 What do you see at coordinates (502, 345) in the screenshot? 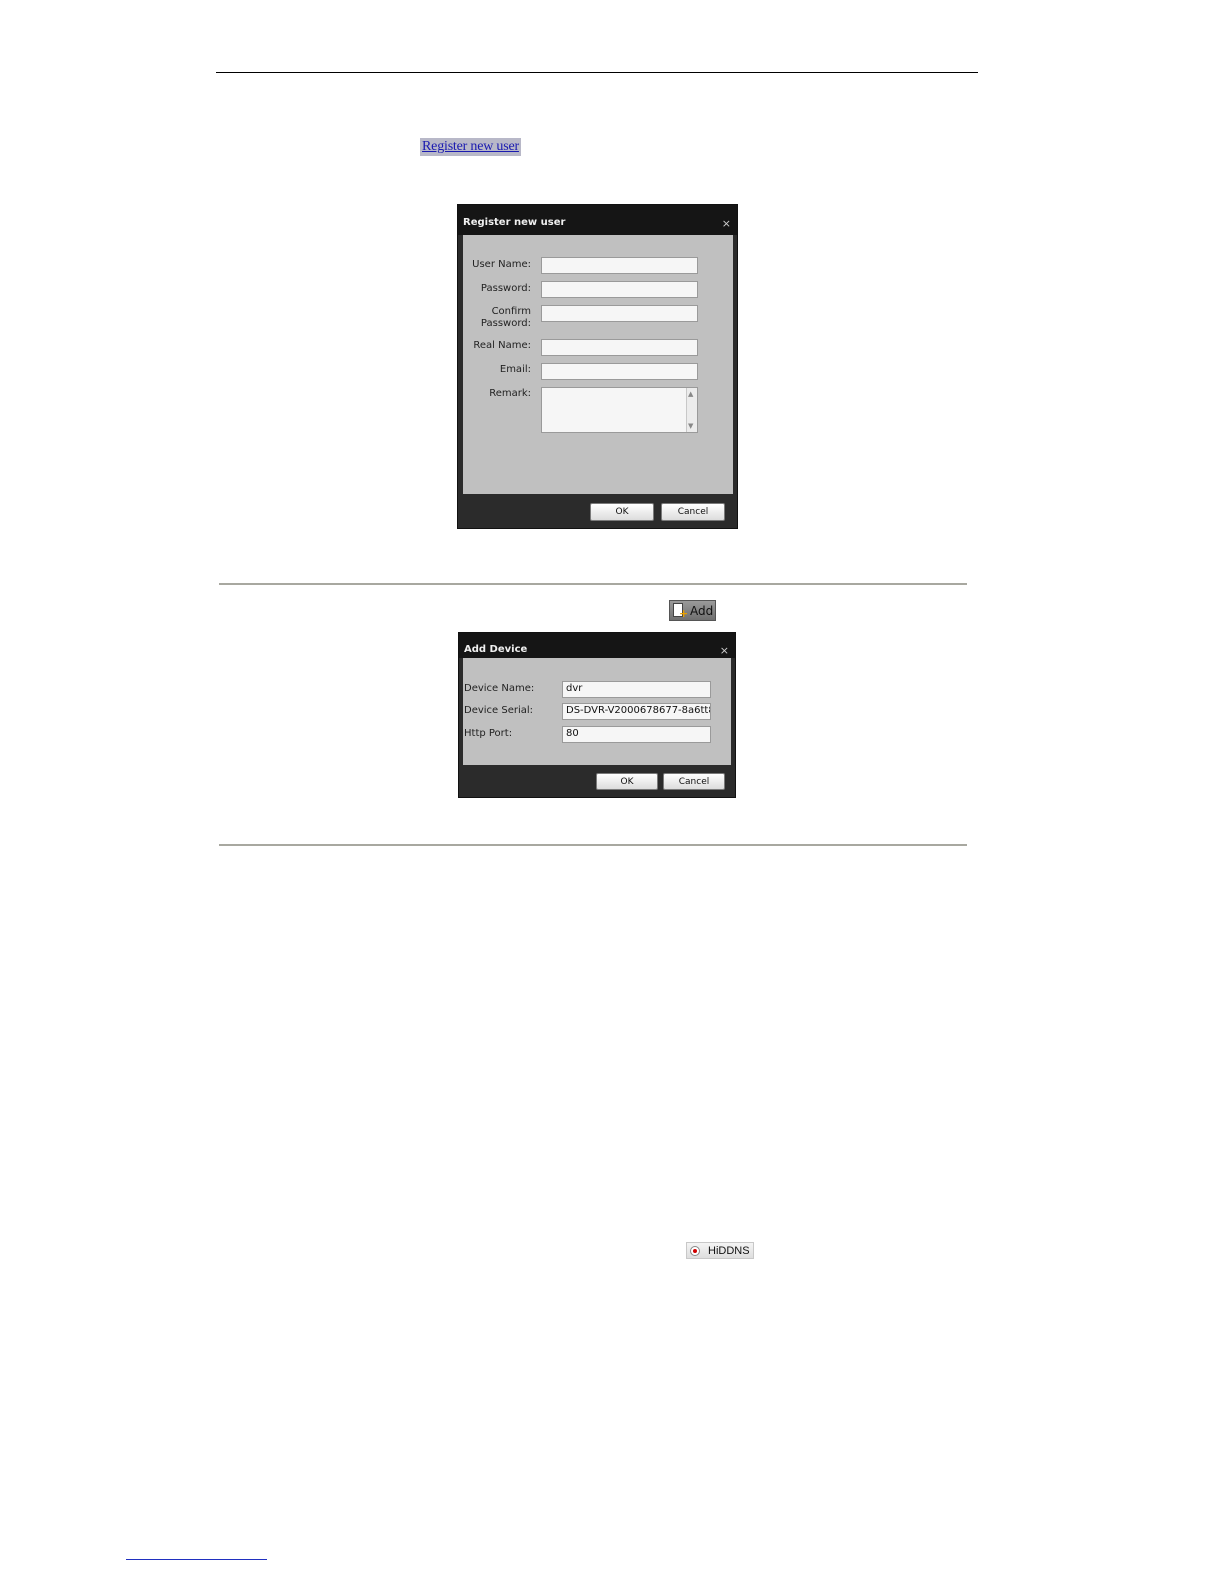
I see `real-name-label: Real Name:` at bounding box center [502, 345].